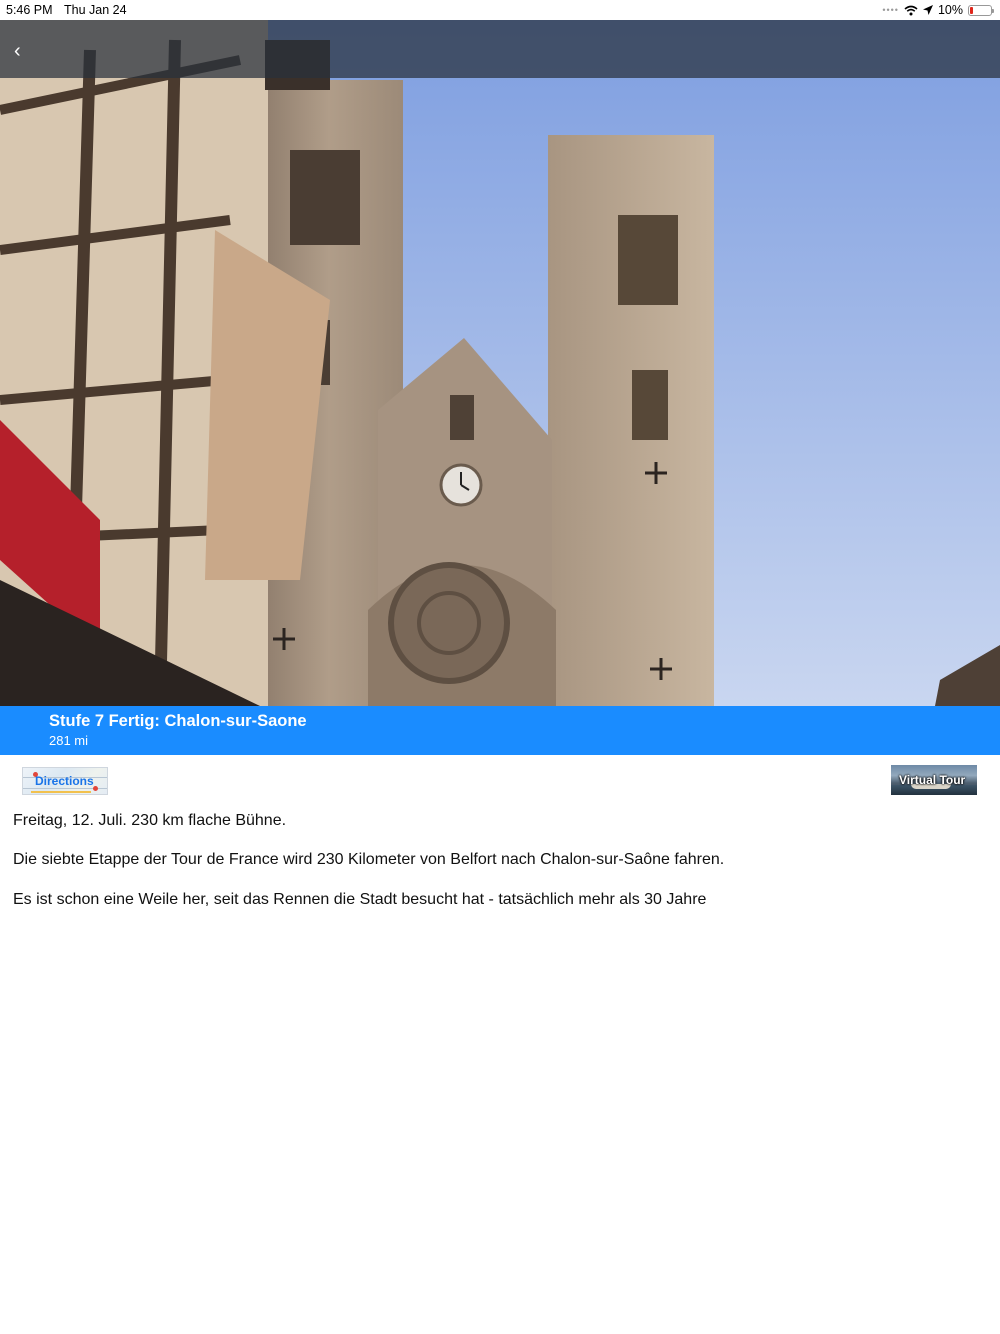 This screenshot has height=1334, width=1000. Describe the element at coordinates (178, 721) in the screenshot. I see `stage-title: Stufe 7 Fertig: Chalon-sur-Saone` at that location.